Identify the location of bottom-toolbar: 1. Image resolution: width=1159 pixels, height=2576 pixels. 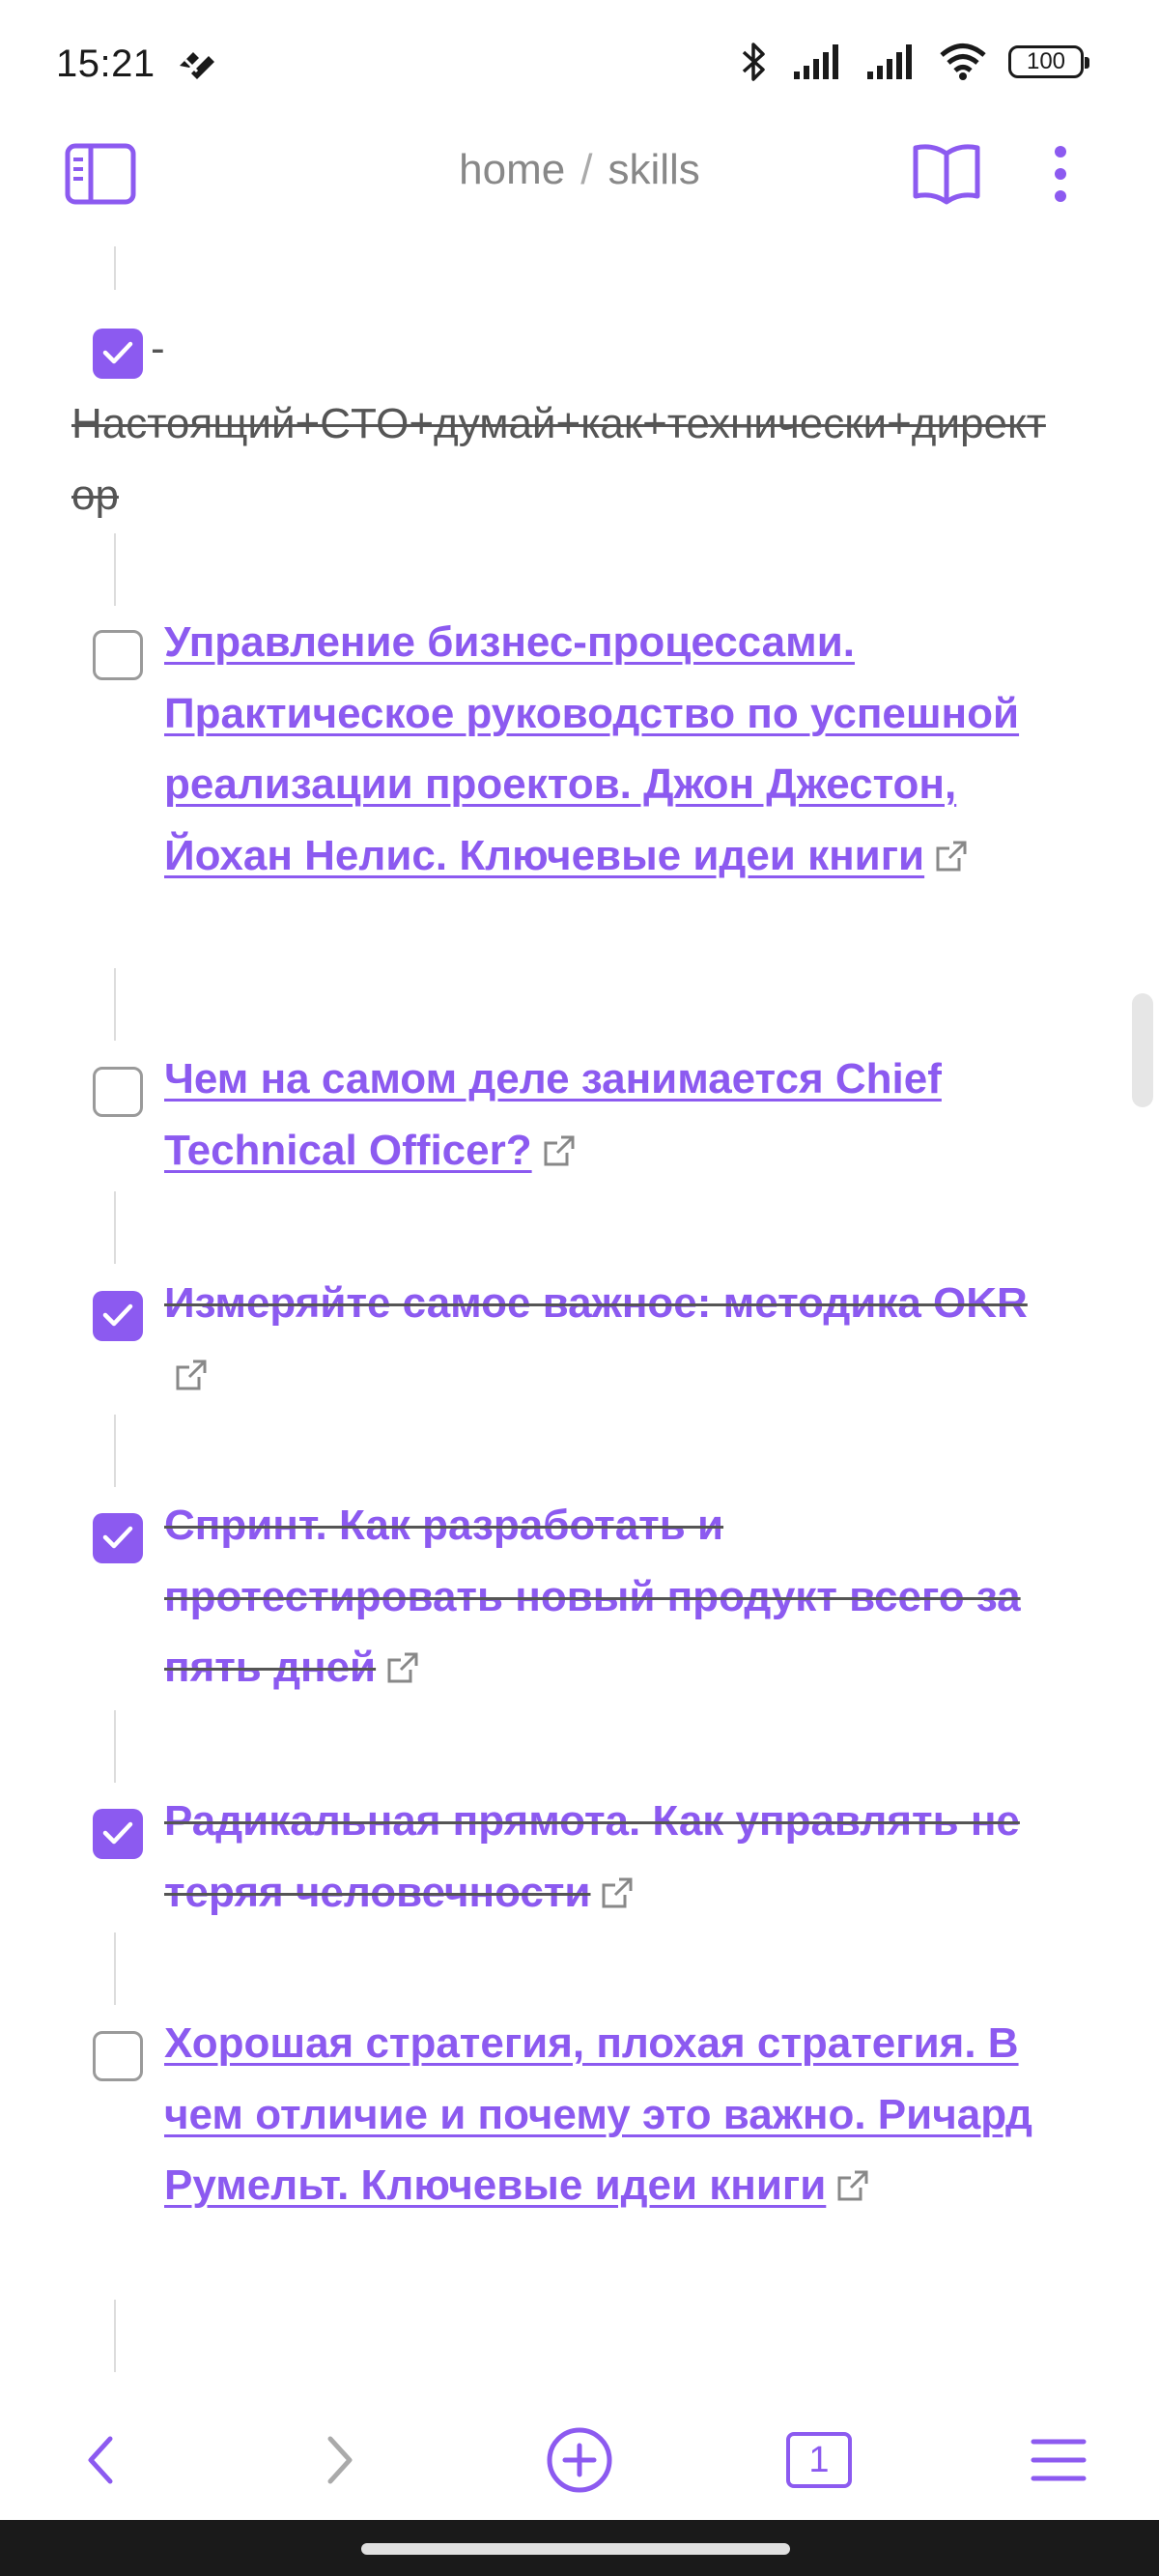
(579, 2460).